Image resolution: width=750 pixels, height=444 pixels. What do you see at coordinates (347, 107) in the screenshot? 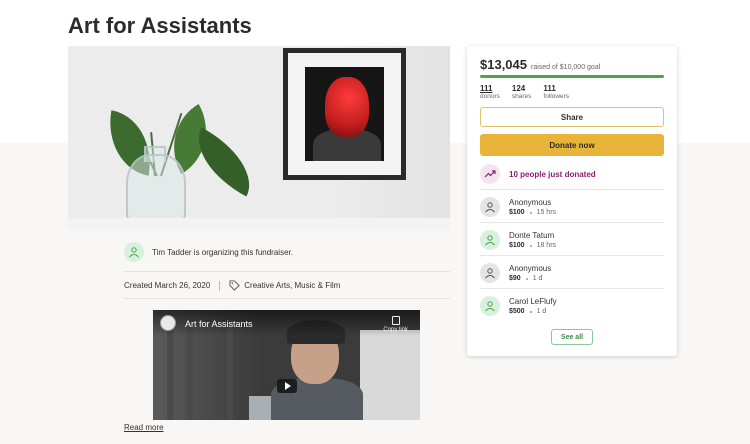
I see `portrait-head` at bounding box center [347, 107].